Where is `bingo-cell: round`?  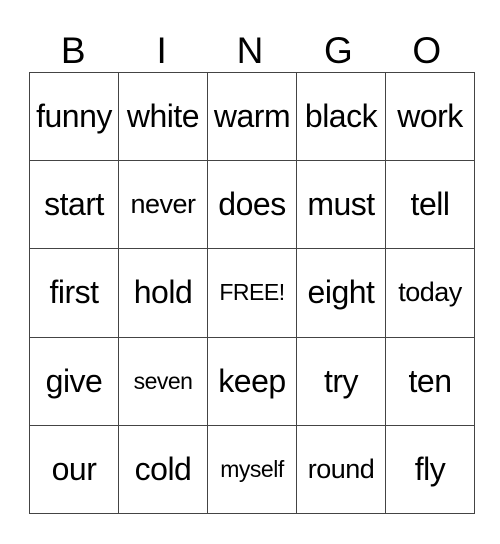
bingo-cell: round is located at coordinates (341, 469).